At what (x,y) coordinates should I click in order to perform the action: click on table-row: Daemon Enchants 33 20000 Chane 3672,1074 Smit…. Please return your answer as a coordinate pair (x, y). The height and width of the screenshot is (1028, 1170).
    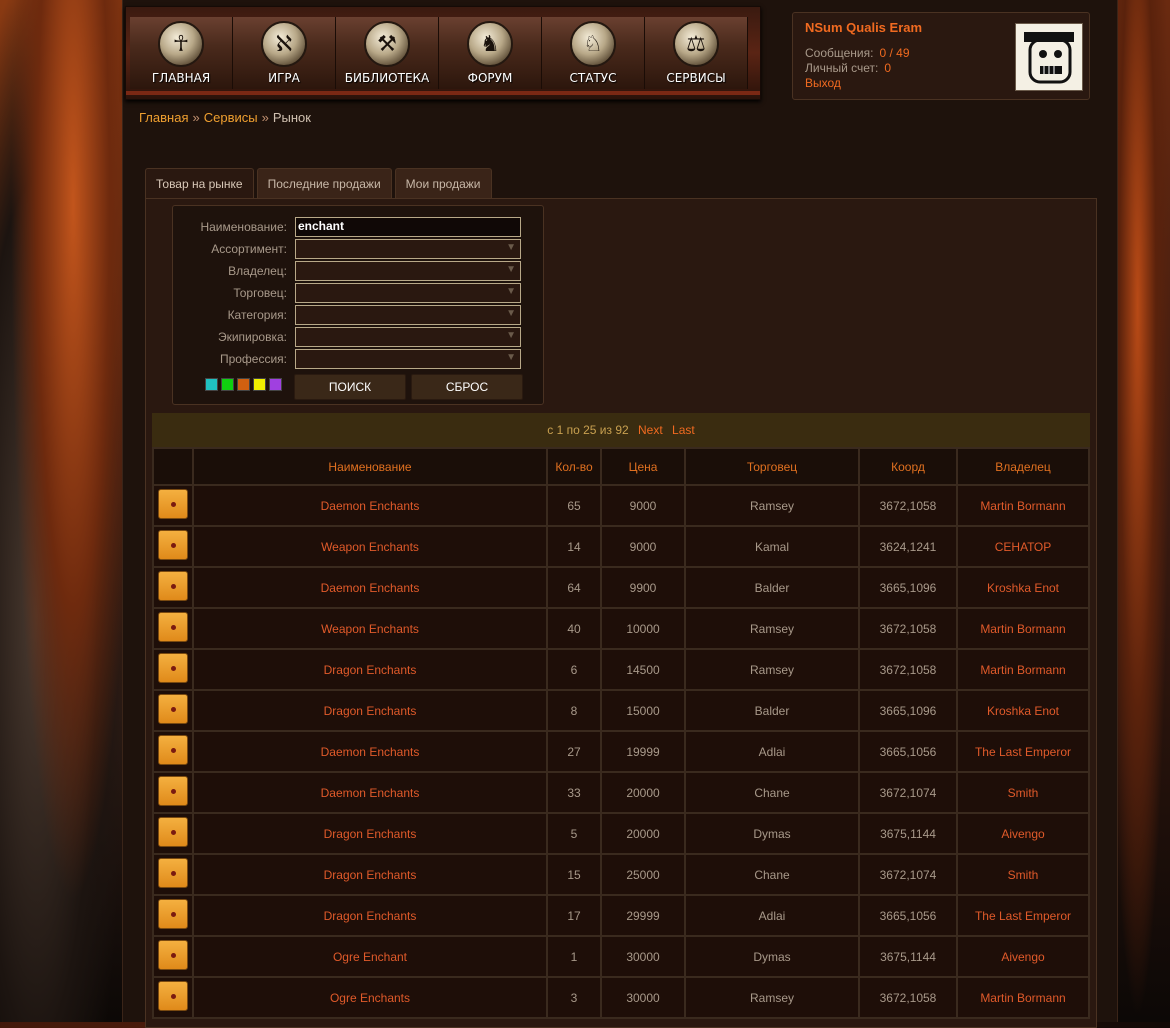
    Looking at the image, I should click on (621, 792).